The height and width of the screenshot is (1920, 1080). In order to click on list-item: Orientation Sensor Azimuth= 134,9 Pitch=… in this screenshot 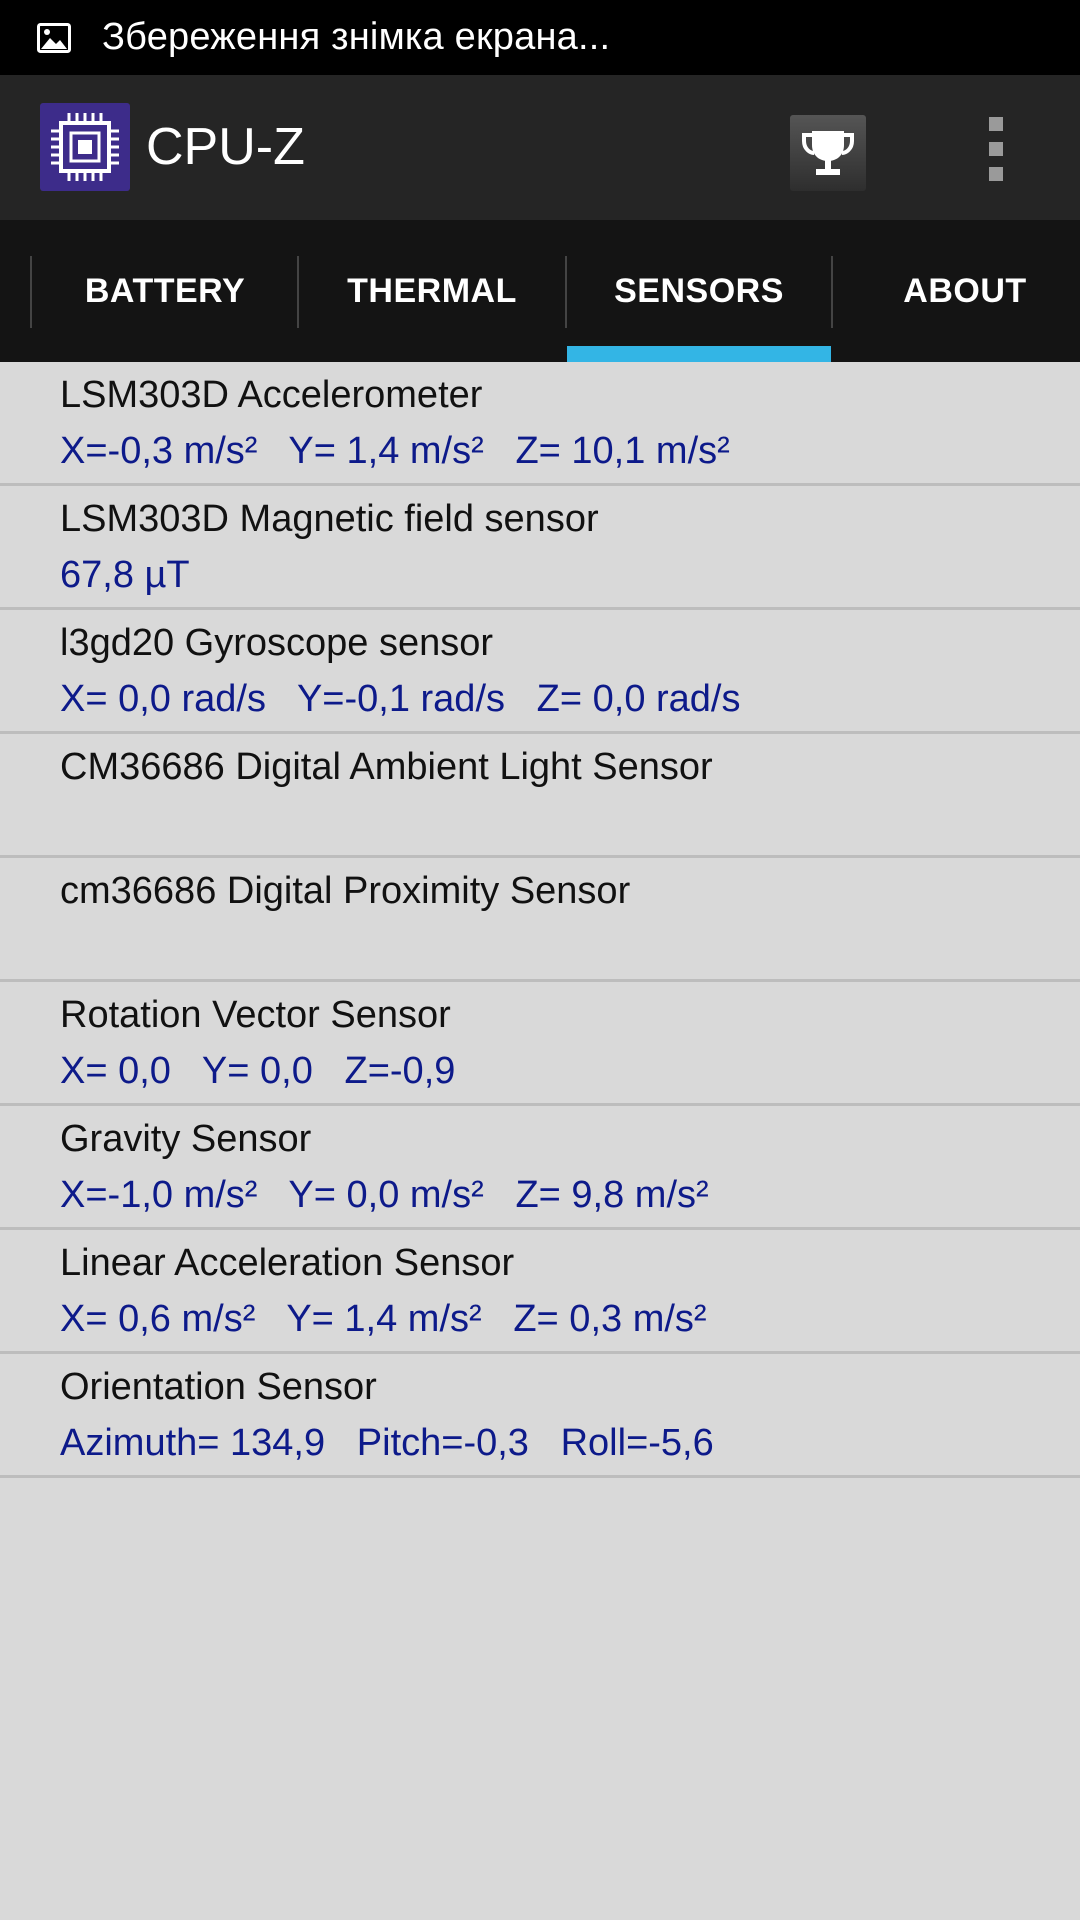, I will do `click(540, 1416)`.